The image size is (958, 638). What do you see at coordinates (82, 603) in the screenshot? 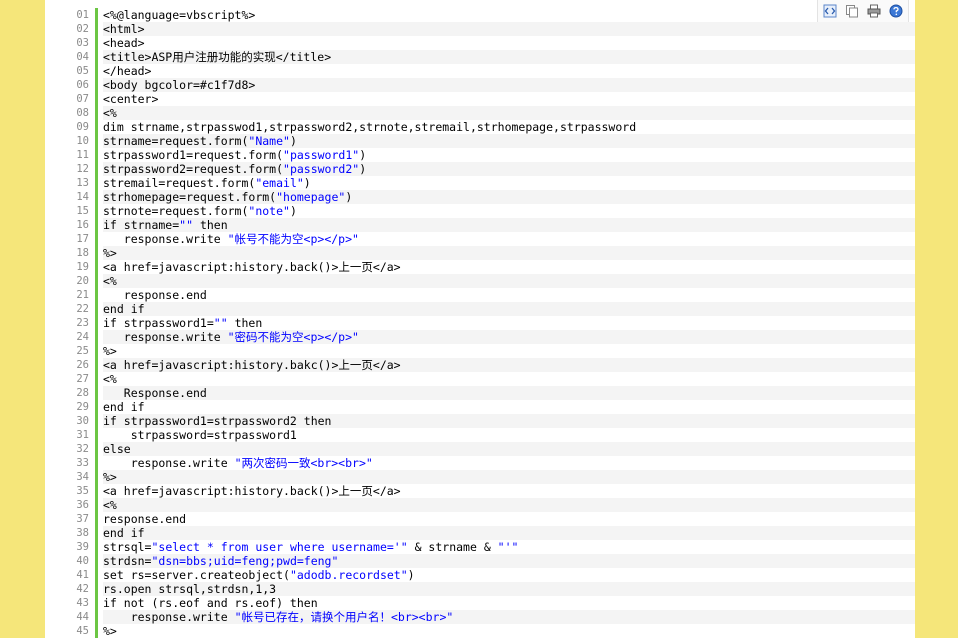
I see `line-number: 43` at bounding box center [82, 603].